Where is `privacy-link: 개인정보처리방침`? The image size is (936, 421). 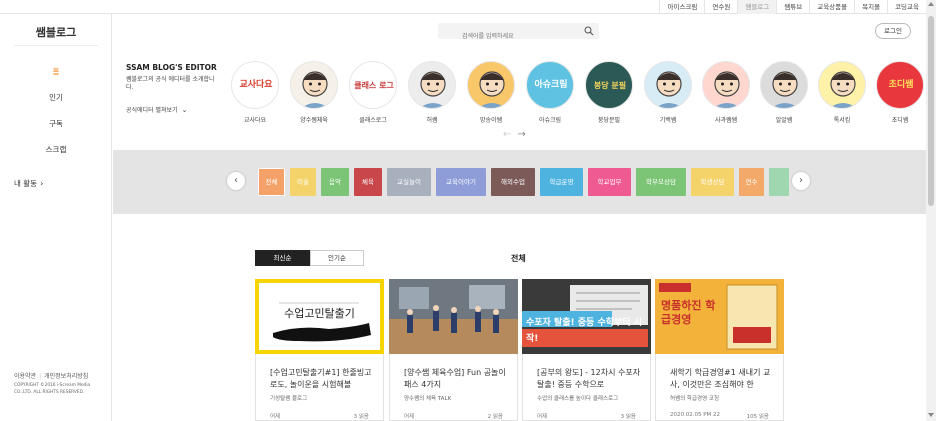 privacy-link: 개인정보처리방침 is located at coordinates (66, 376).